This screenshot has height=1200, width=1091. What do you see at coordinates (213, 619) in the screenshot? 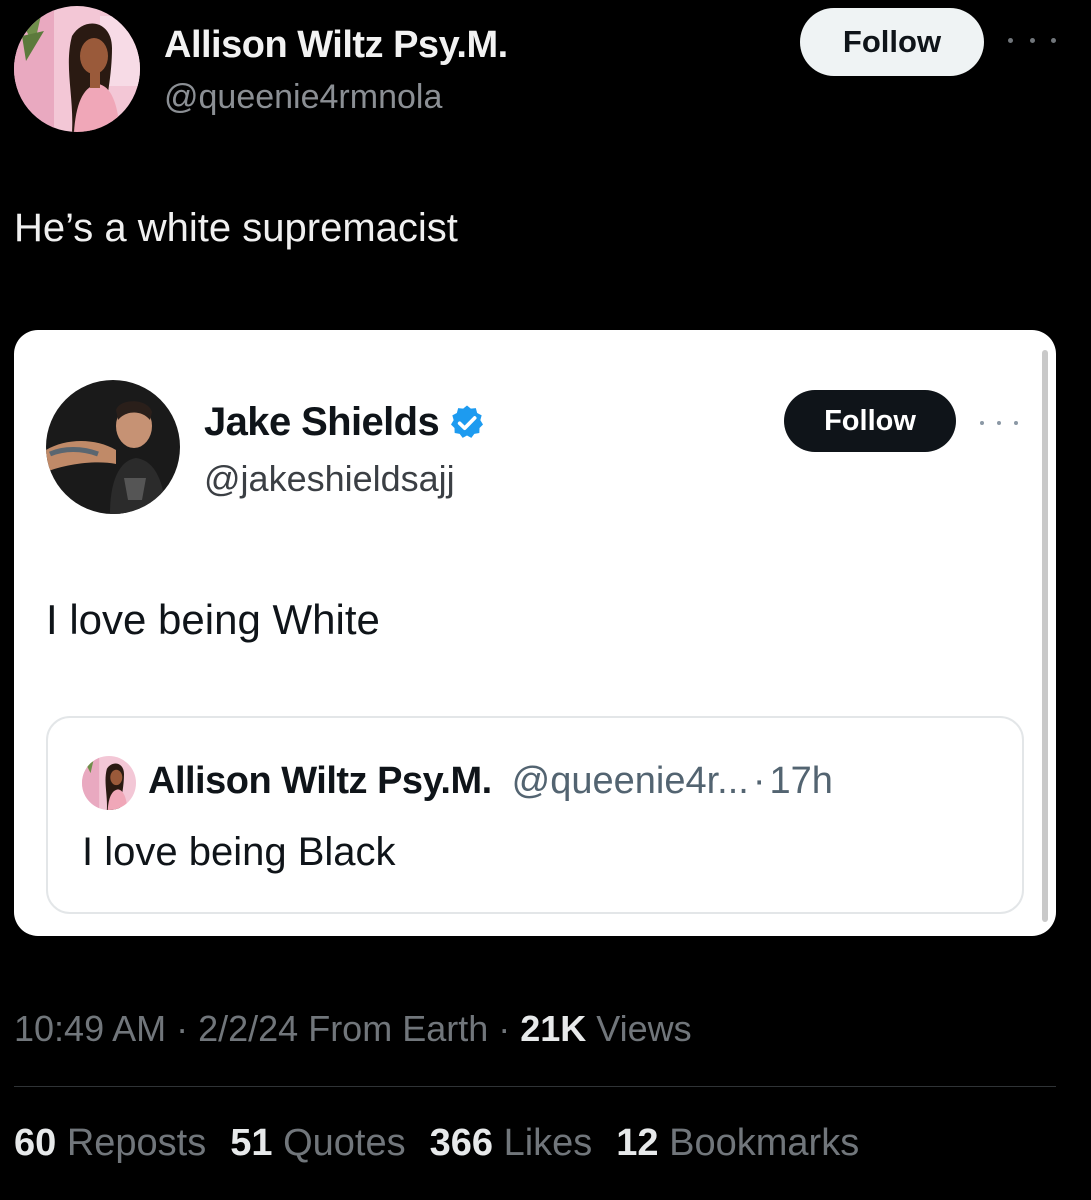
I see `quoted-tweet-text: I love being White` at bounding box center [213, 619].